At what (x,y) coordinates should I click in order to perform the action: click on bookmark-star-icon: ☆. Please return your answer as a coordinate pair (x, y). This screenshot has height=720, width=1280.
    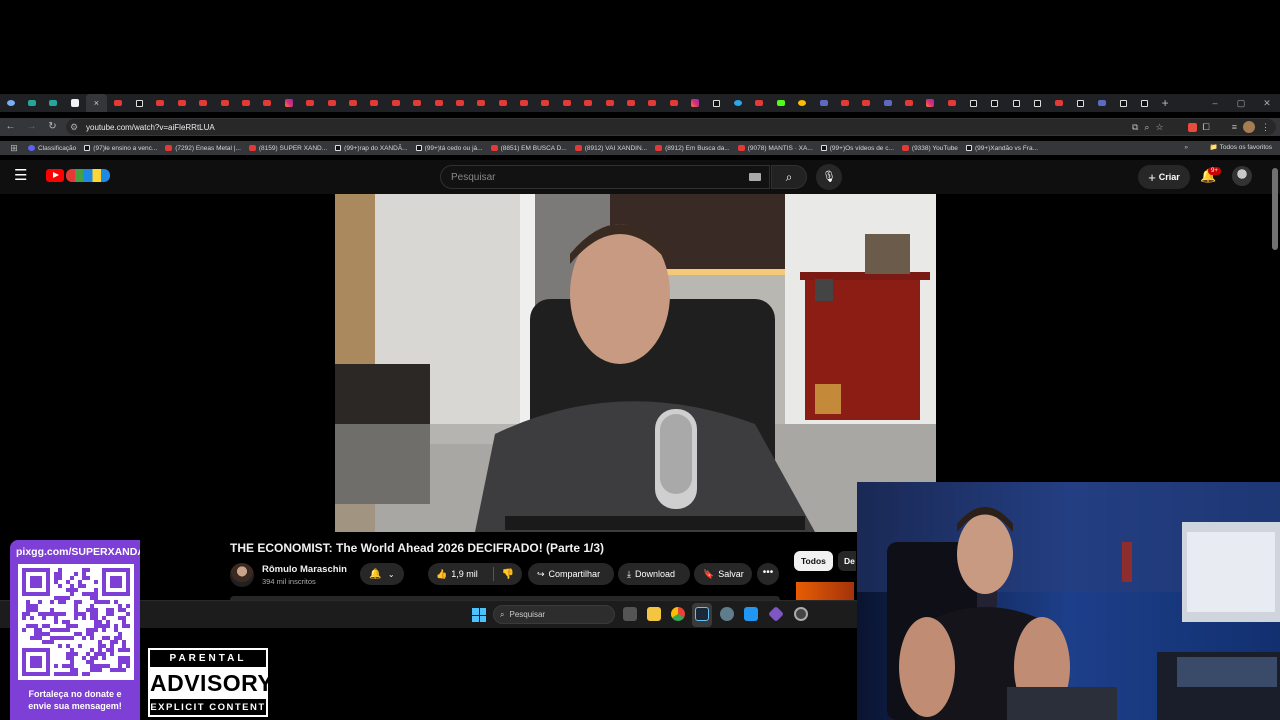
    Looking at the image, I should click on (1159, 127).